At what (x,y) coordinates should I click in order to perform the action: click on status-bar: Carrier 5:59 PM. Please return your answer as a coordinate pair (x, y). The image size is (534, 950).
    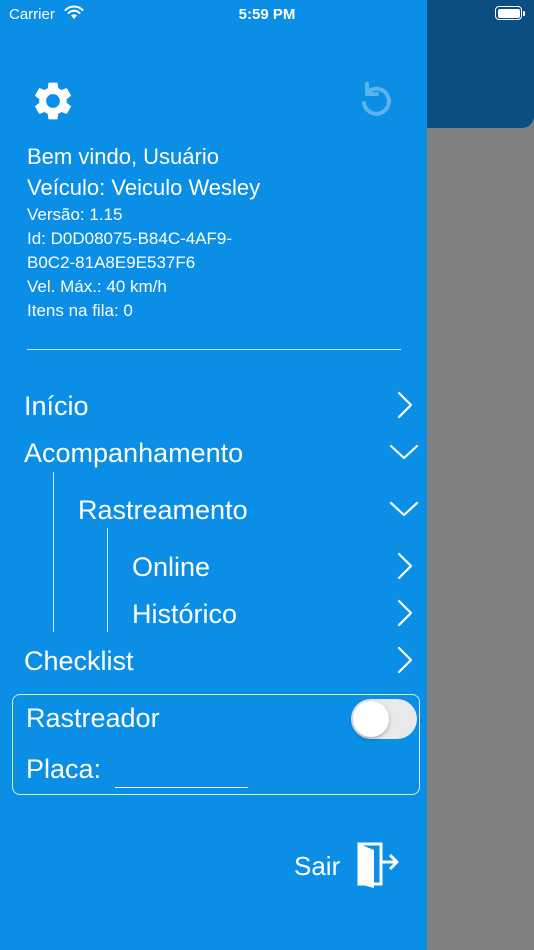
    Looking at the image, I should click on (267, 15).